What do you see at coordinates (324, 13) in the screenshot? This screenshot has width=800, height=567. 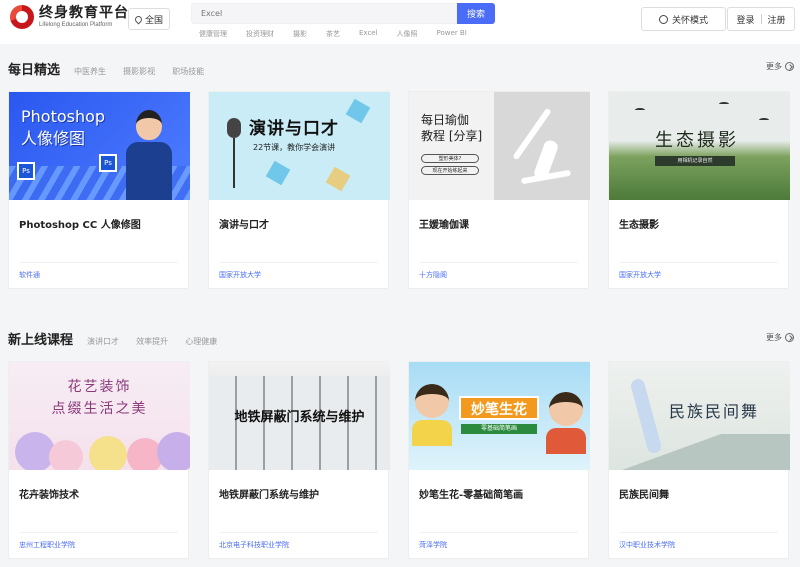 I see `search-input` at bounding box center [324, 13].